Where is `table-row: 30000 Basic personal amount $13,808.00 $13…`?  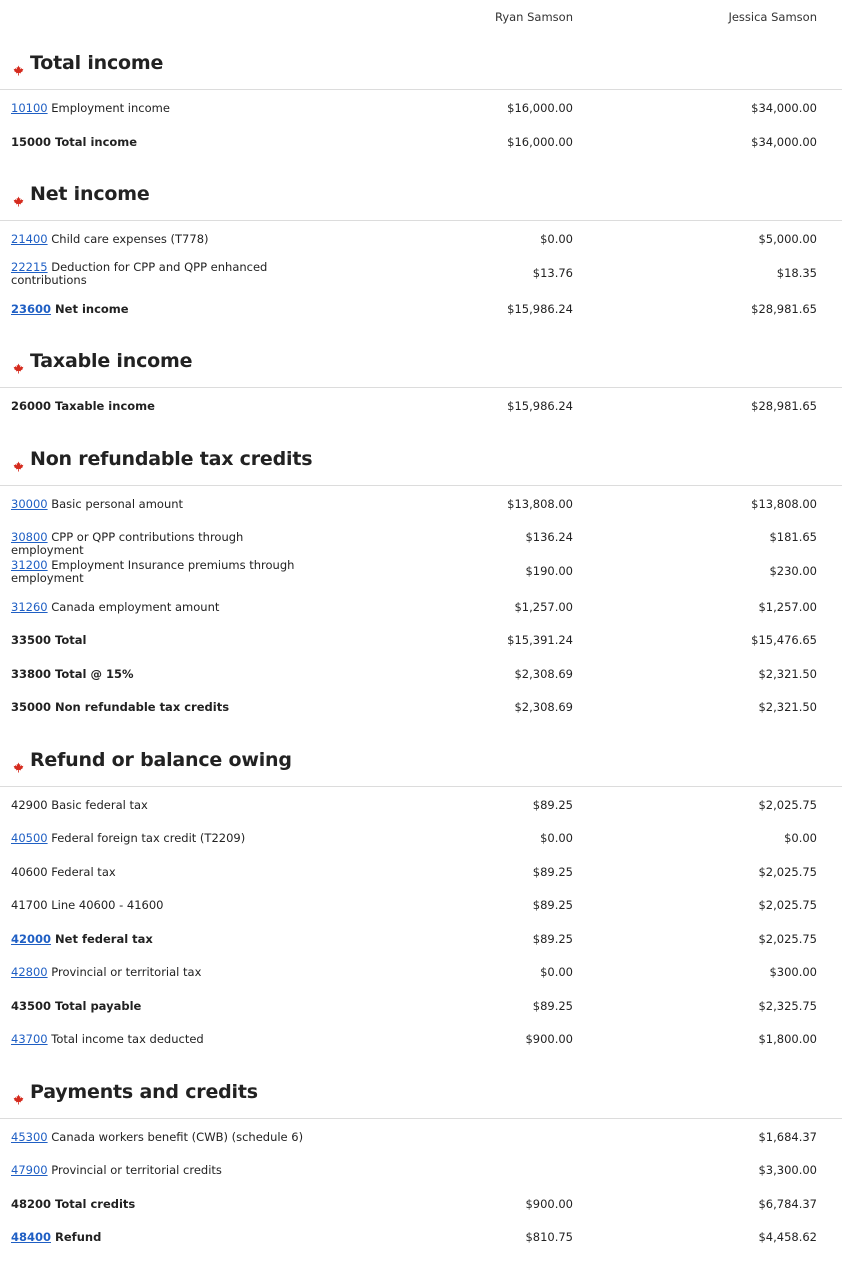
table-row: 30000 Basic personal amount $13,808.00 $13… is located at coordinates (425, 514).